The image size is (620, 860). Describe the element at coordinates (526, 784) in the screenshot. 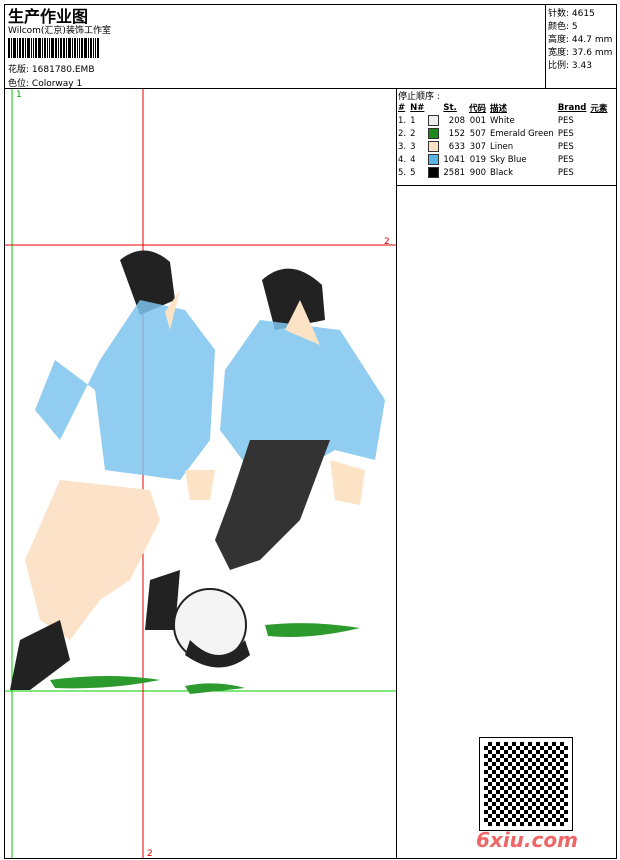

I see `qr-code` at that location.